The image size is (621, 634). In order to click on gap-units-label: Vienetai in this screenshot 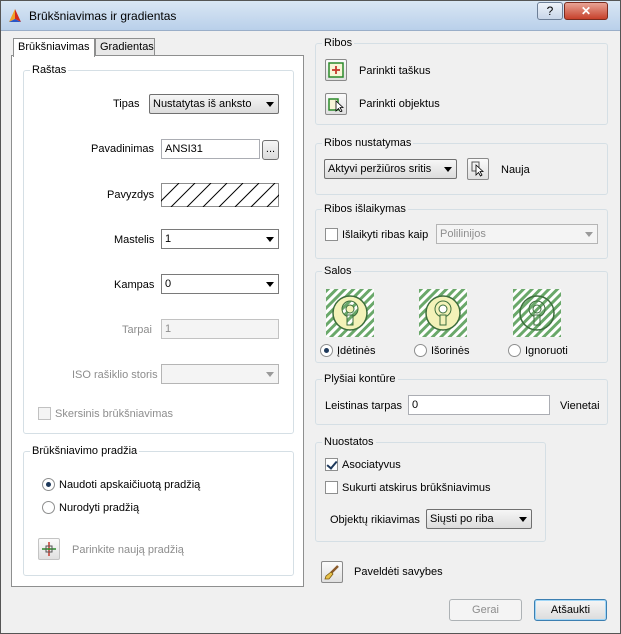, I will do `click(580, 406)`.